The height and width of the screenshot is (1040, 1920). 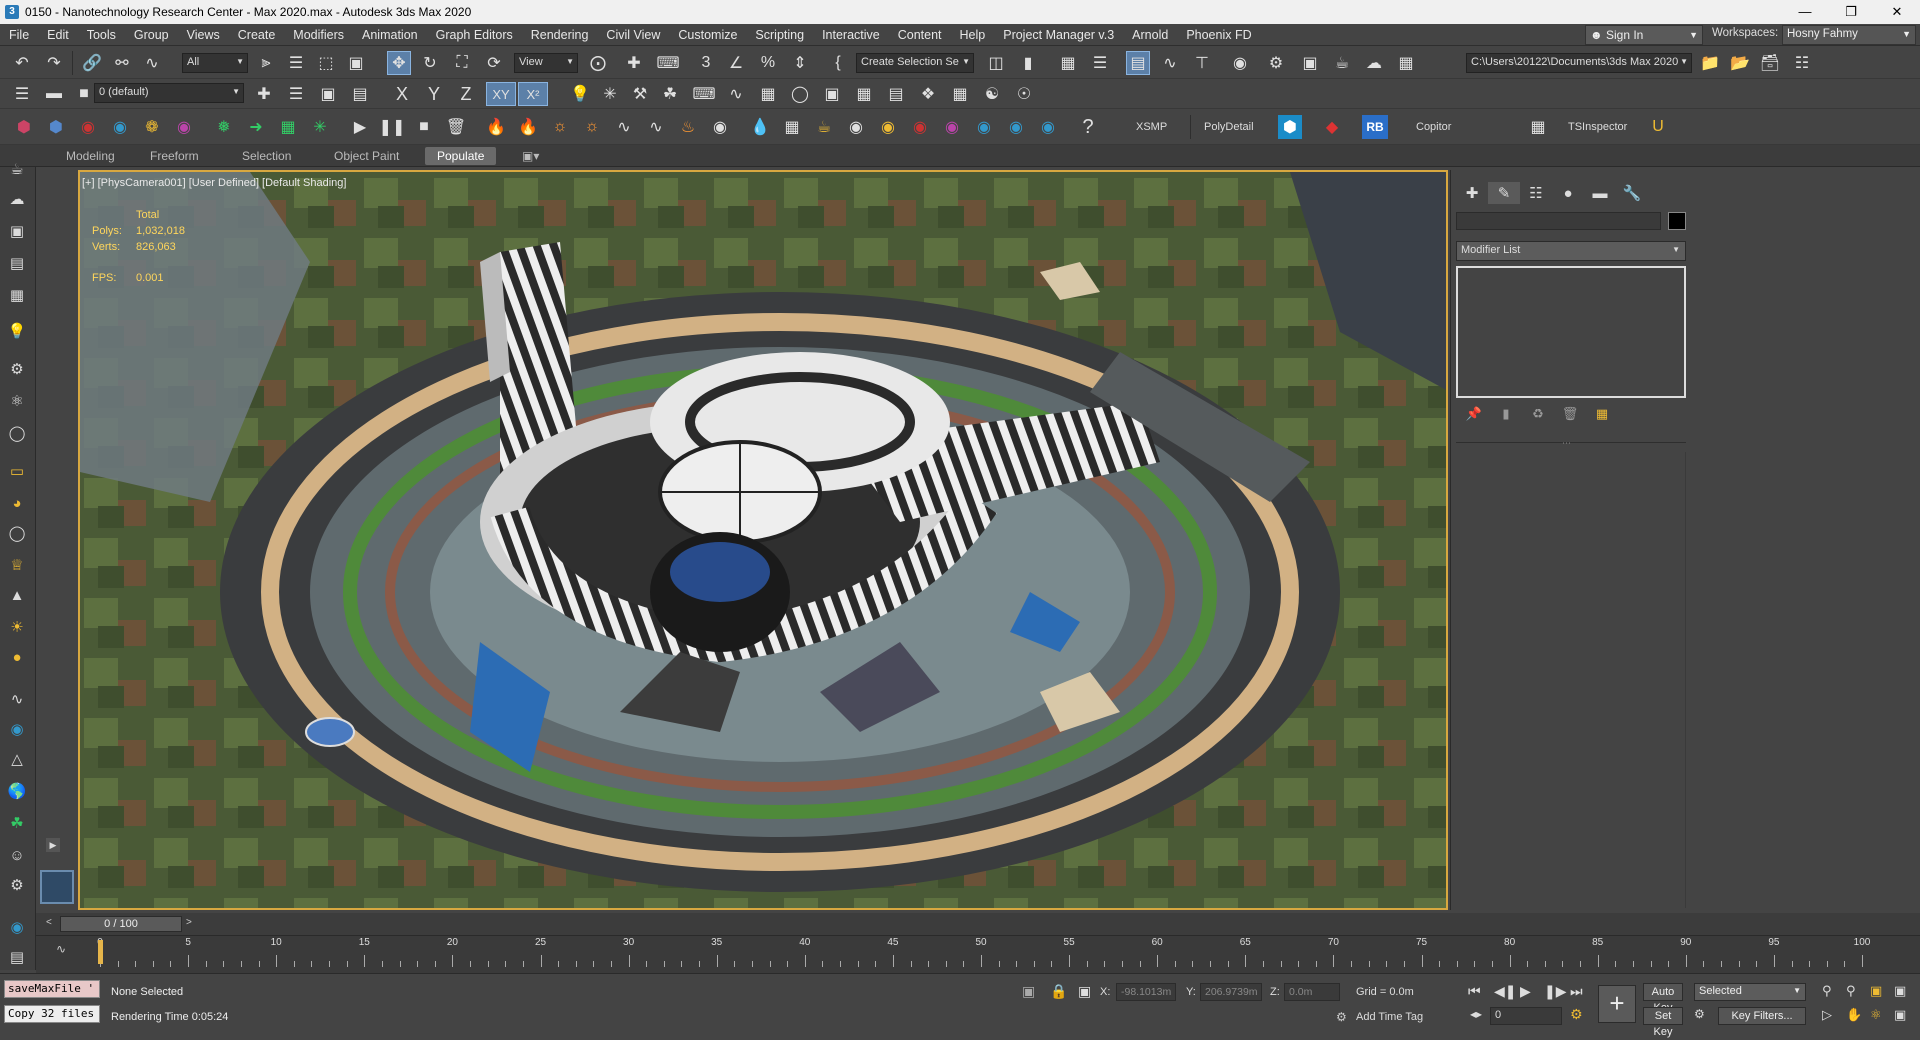 I want to click on select-in-layer-icon: ▣, so click(x=328, y=94).